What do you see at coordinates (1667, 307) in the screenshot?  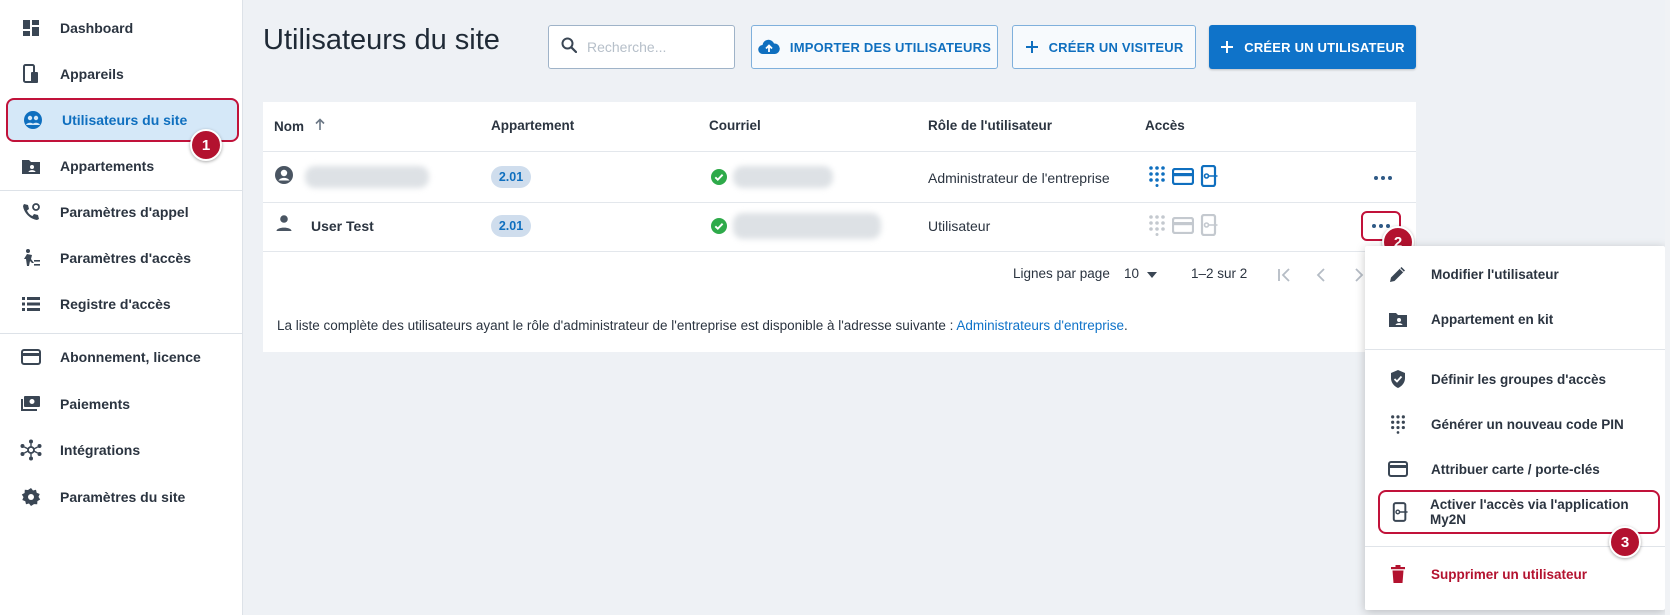 I see `page-edge` at bounding box center [1667, 307].